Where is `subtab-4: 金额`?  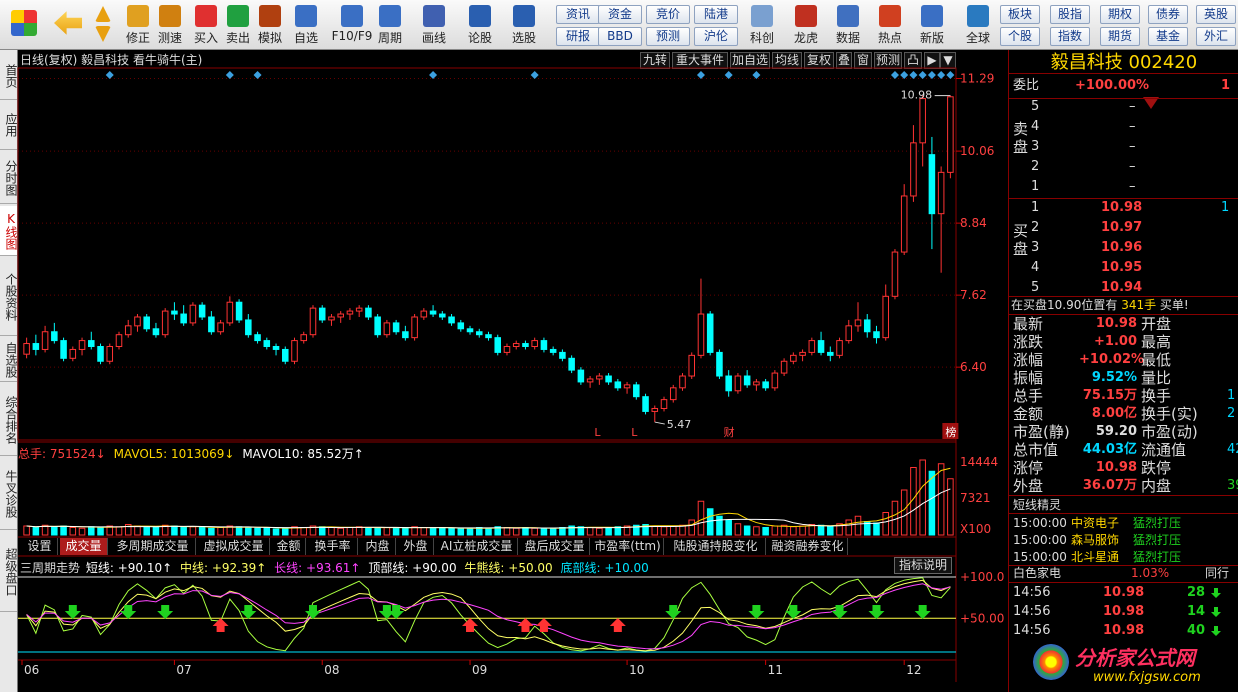 subtab-4: 金额 is located at coordinates (289, 546).